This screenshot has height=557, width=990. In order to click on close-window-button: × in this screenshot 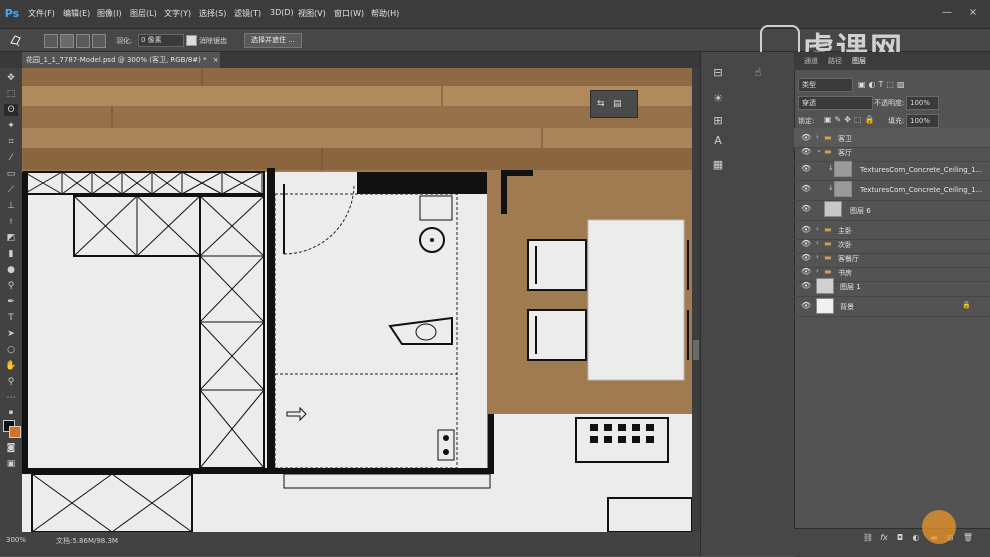, I will do `click(973, 13)`.